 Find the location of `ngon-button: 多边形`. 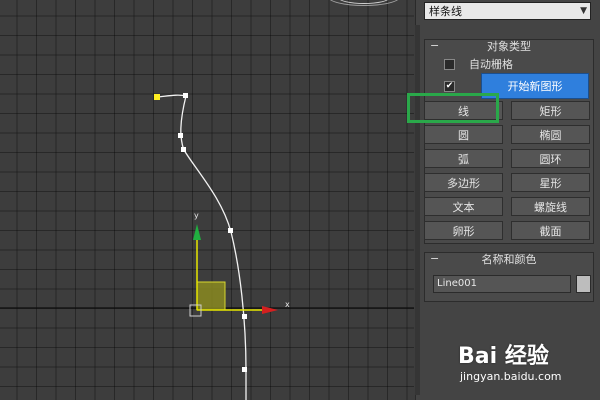

ngon-button: 多边形 is located at coordinates (463, 182).